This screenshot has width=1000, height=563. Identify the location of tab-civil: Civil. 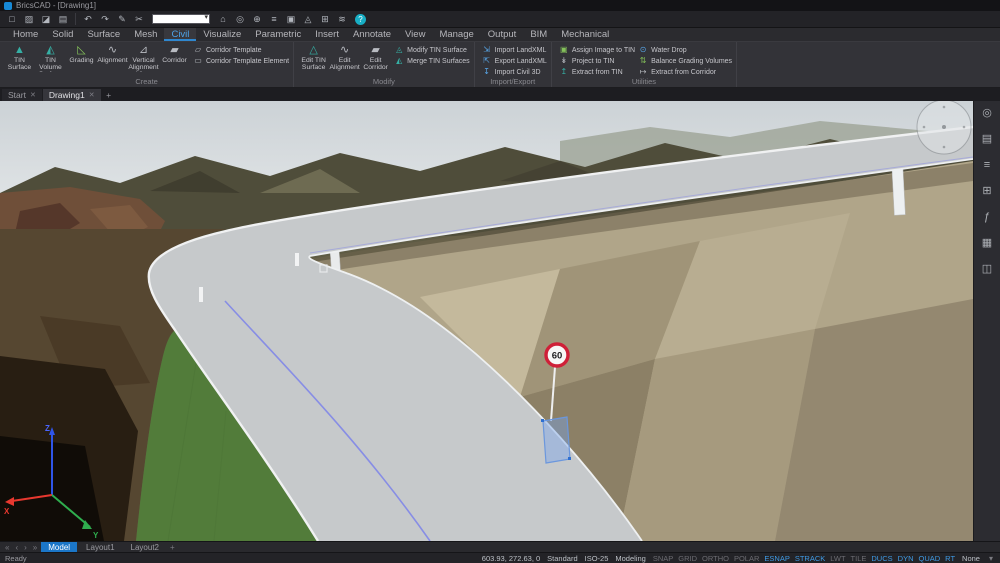
(180, 34).